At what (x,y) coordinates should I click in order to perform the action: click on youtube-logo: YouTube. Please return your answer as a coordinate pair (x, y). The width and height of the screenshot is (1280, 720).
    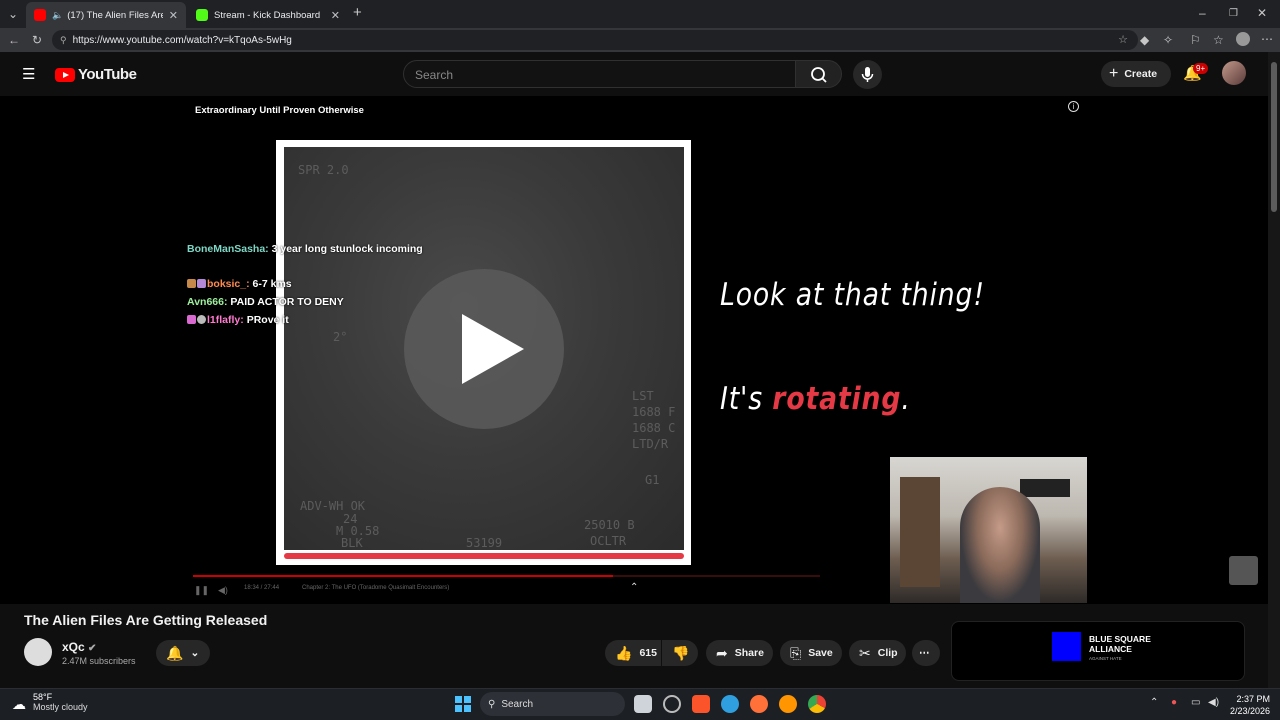
    Looking at the image, I should click on (96, 74).